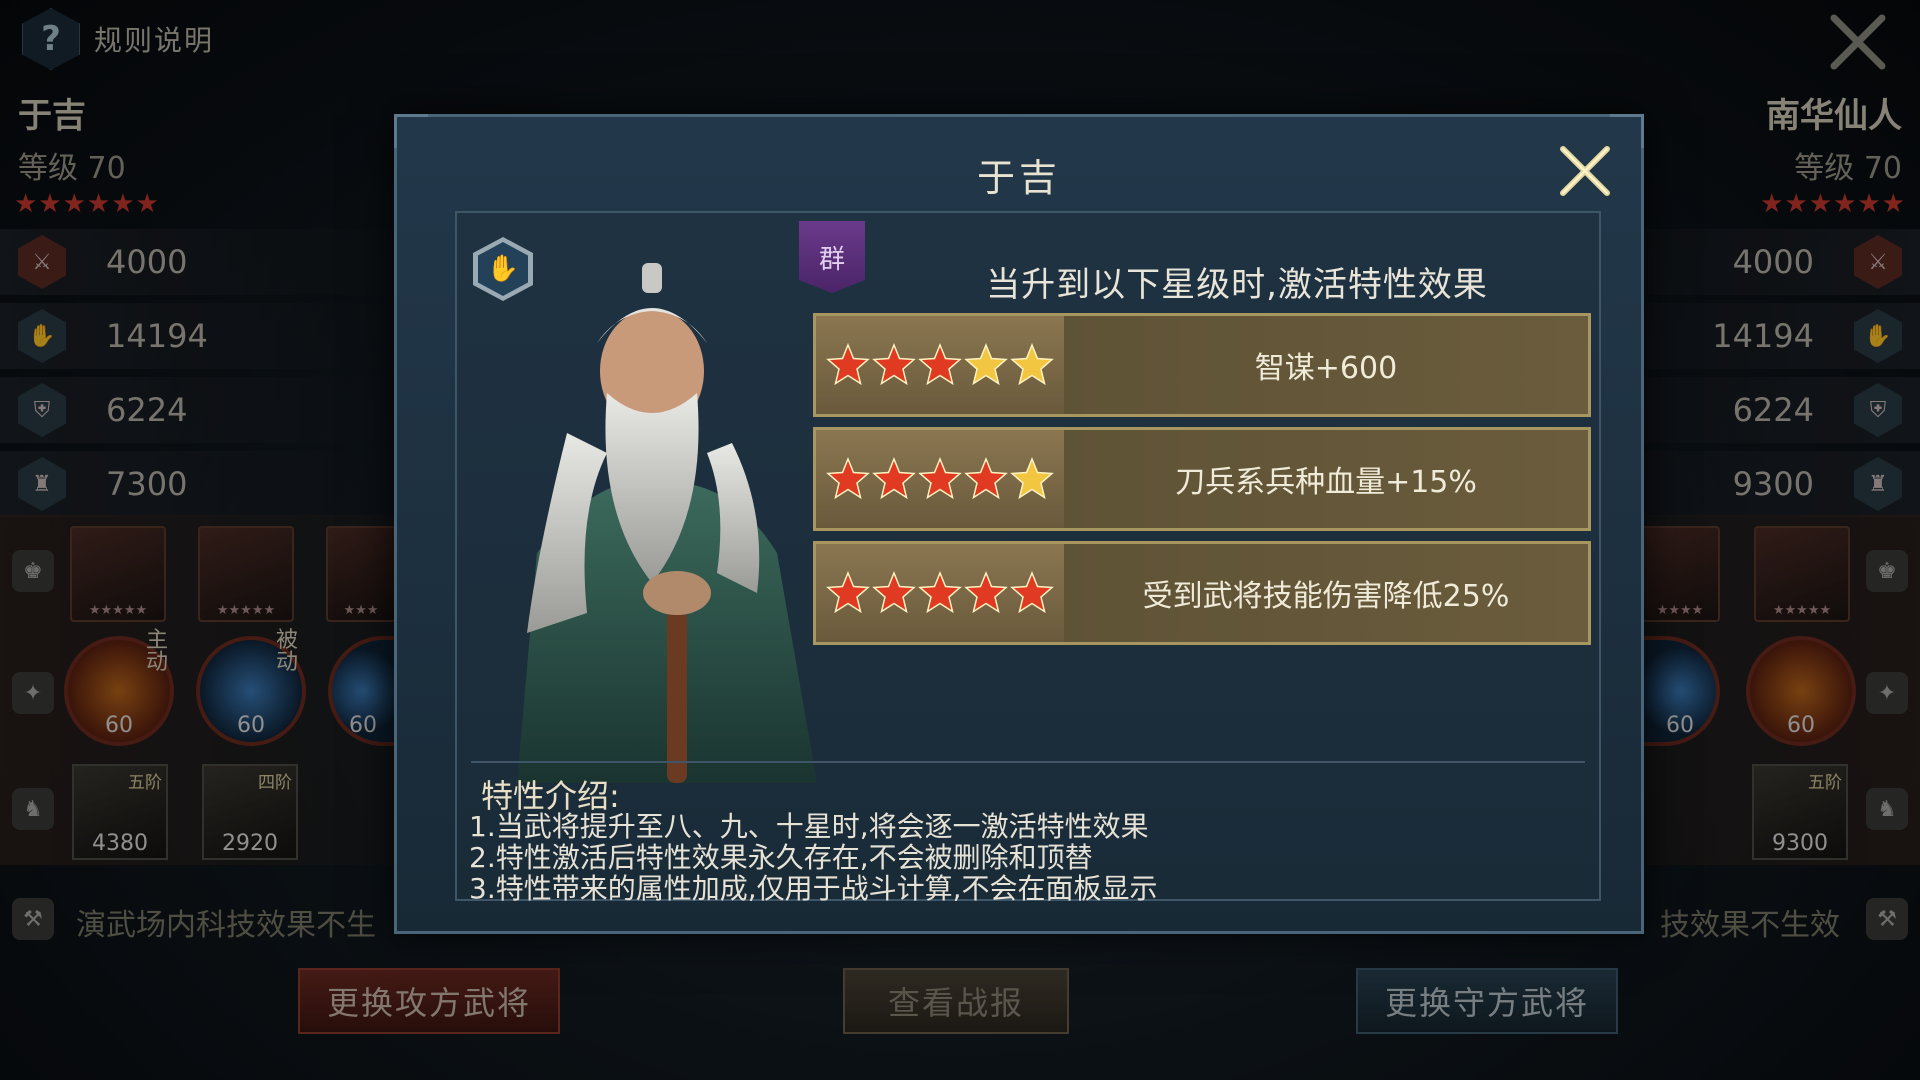 This screenshot has height=1080, width=1920. Describe the element at coordinates (51, 39) in the screenshot. I see `help-icon: ?` at that location.